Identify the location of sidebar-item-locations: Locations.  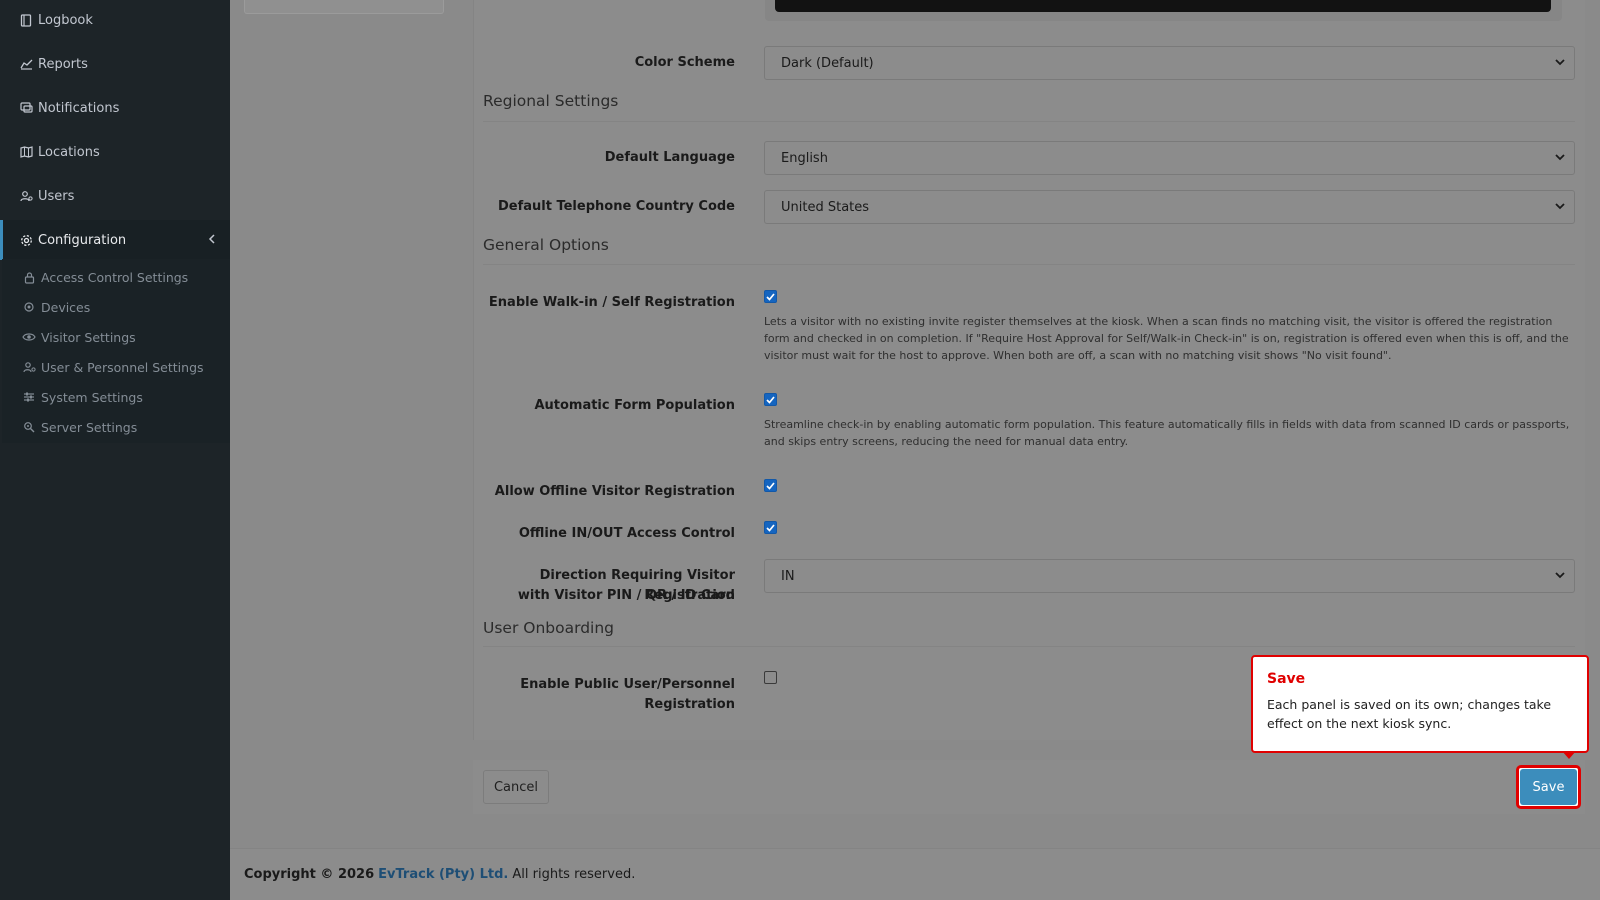
(115, 152).